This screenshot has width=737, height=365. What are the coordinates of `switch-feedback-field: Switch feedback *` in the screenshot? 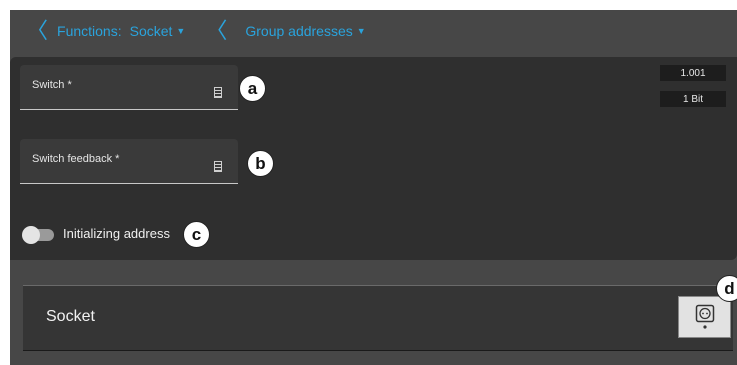 It's located at (129, 161).